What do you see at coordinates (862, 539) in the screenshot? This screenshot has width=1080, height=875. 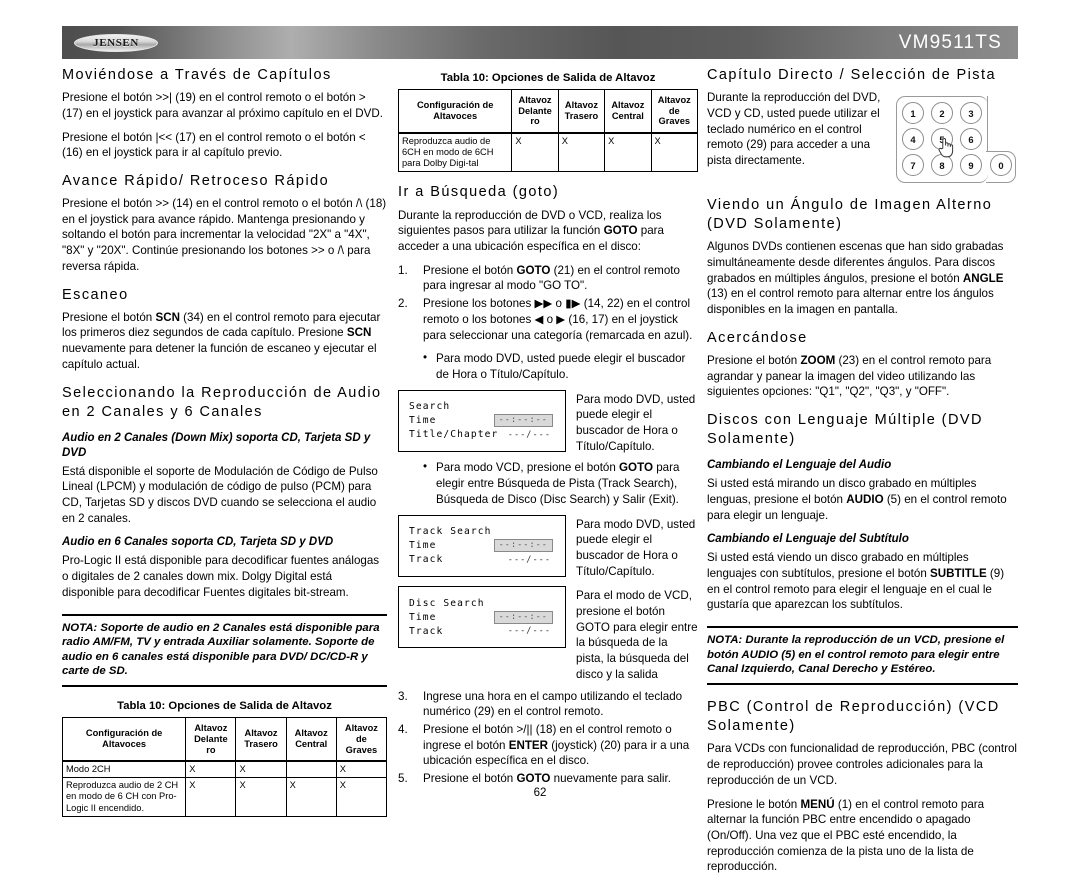 I see `subheading-lenguaje-subtitulo: Cambiando el Lenguaje del Subtítulo` at bounding box center [862, 539].